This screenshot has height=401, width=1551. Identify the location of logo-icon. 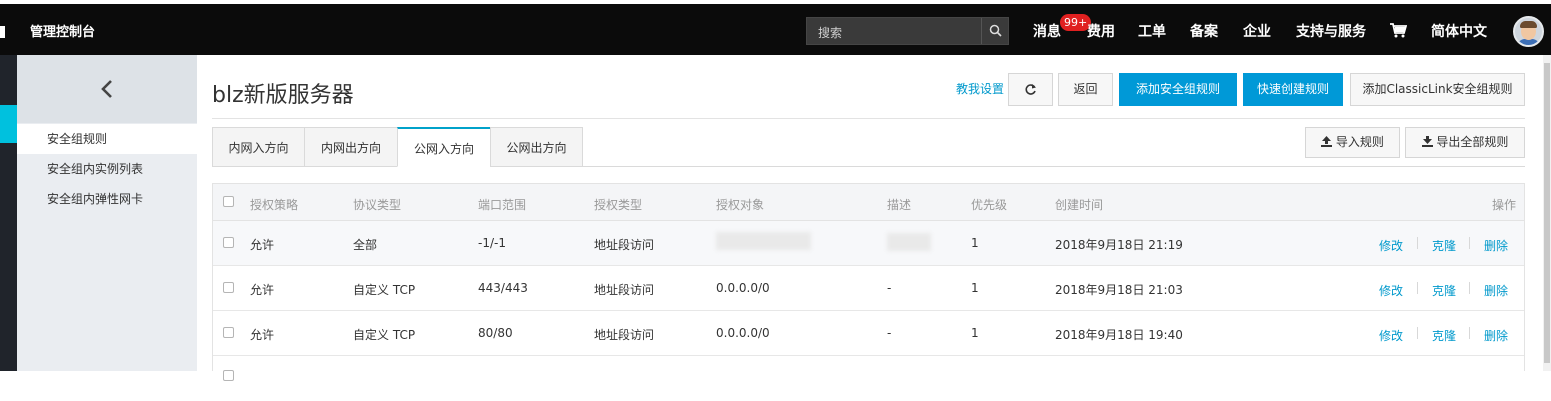
(2, 32).